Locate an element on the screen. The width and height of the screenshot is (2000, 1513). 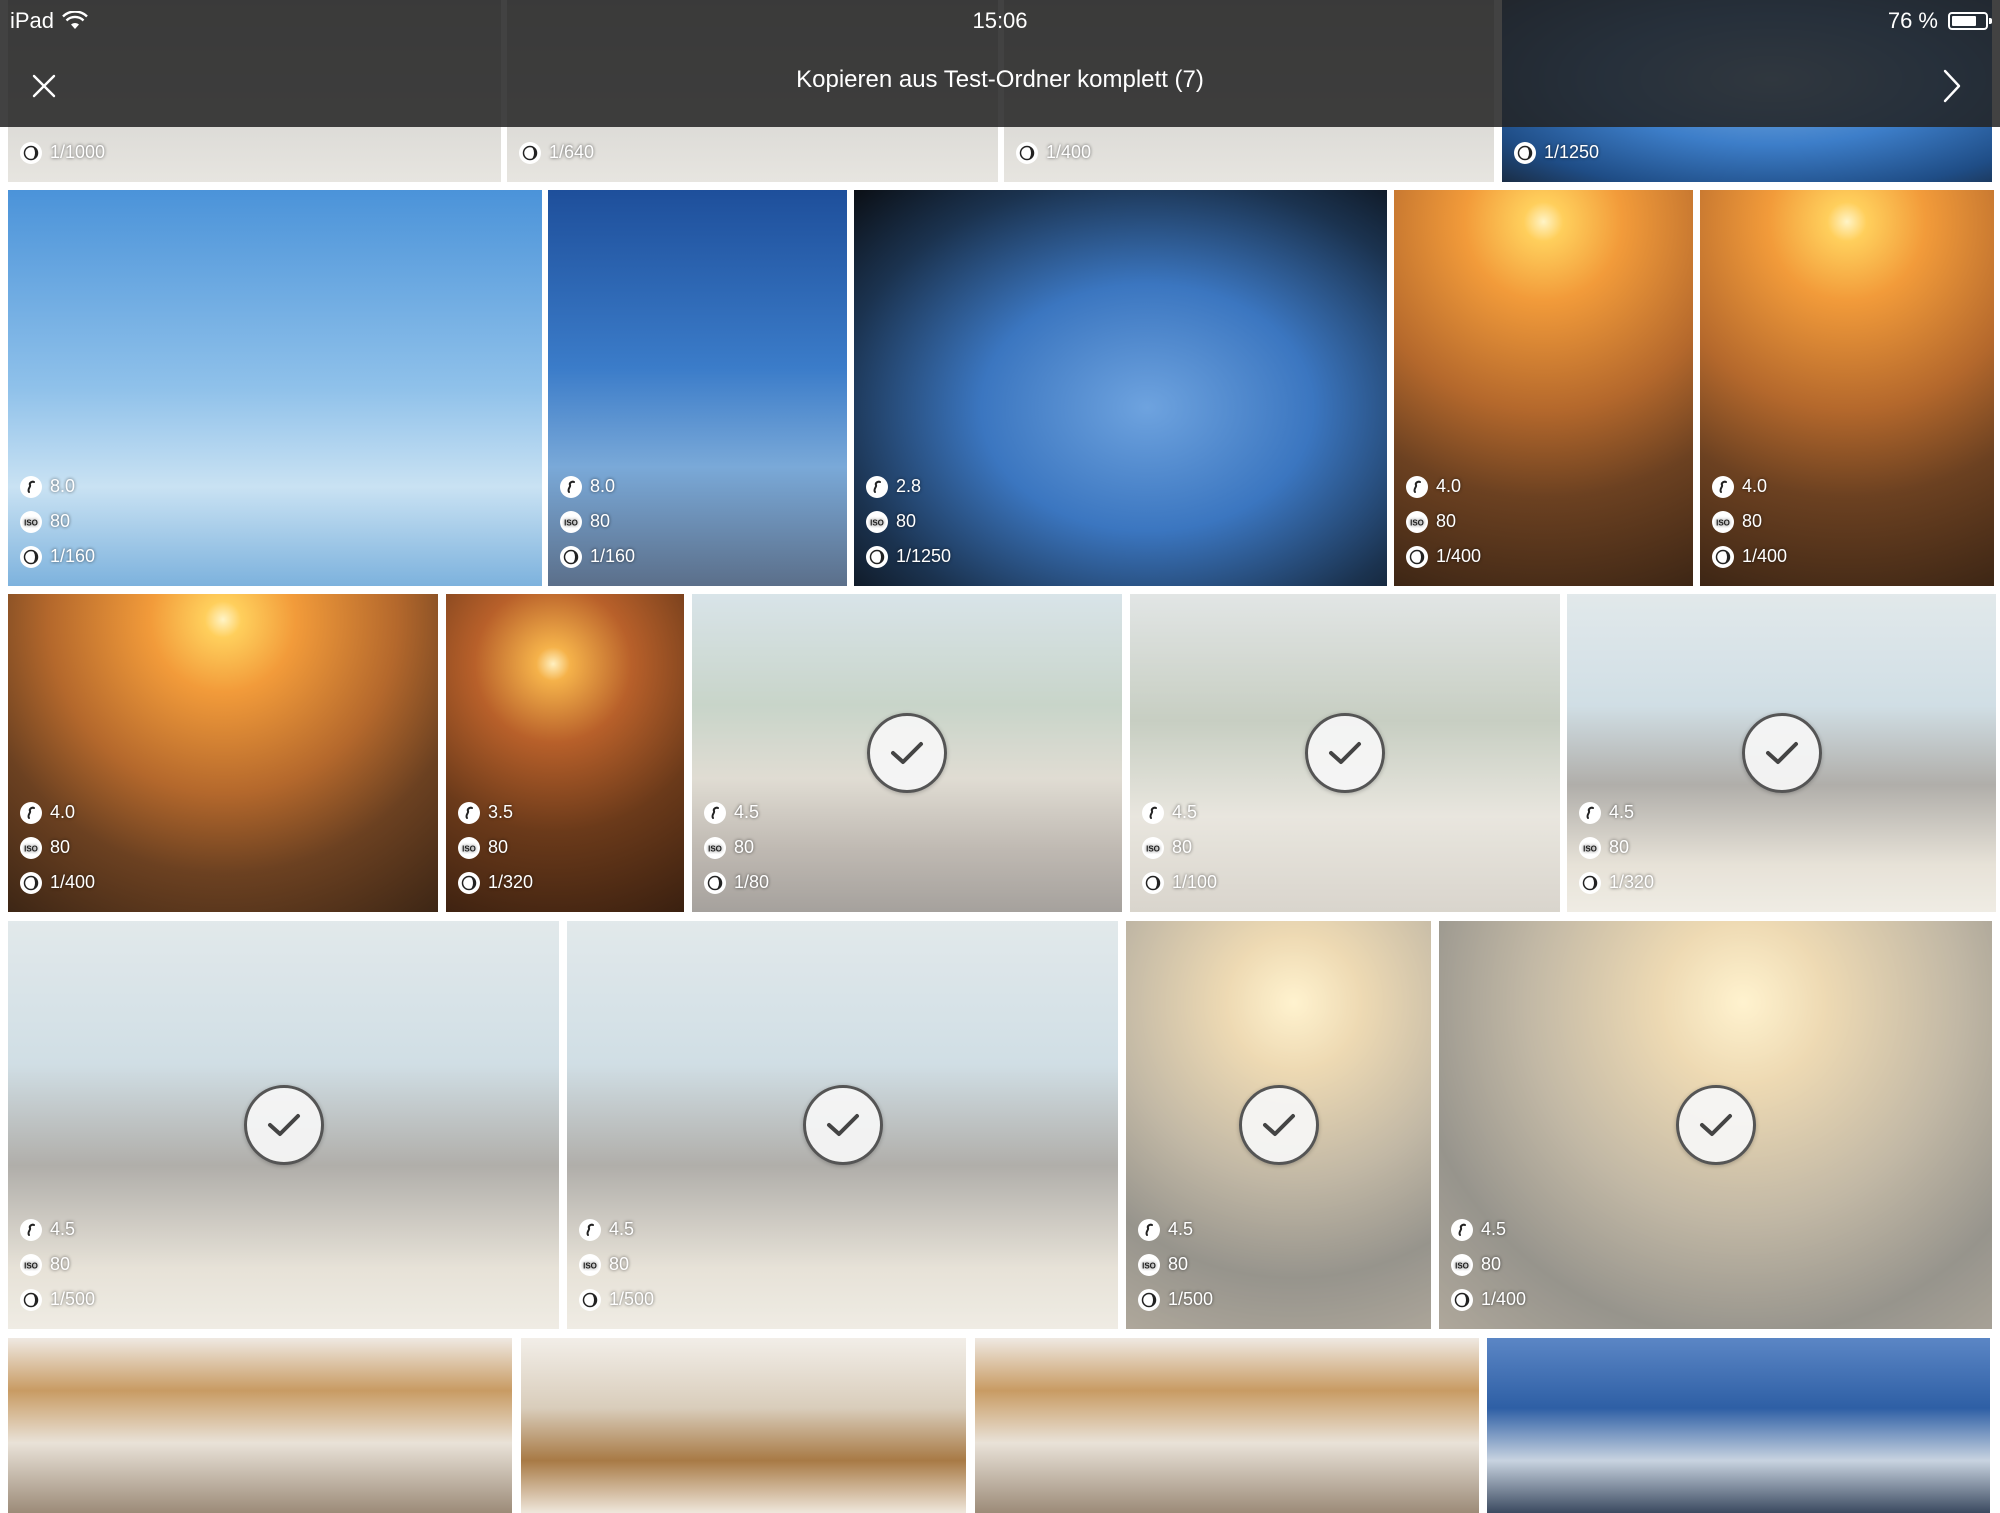
photo-tile: 4.5 ISO 80 1/320 is located at coordinates (1781, 753).